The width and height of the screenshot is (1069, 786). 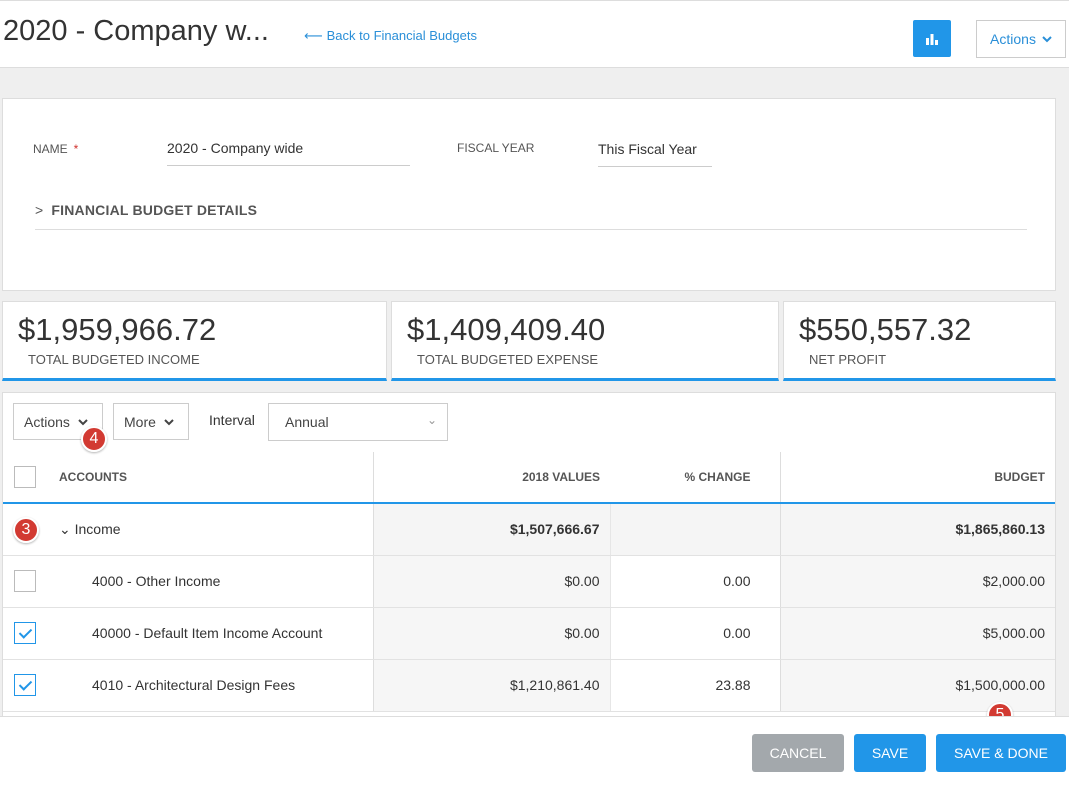 I want to click on group-change, so click(x=694, y=529).